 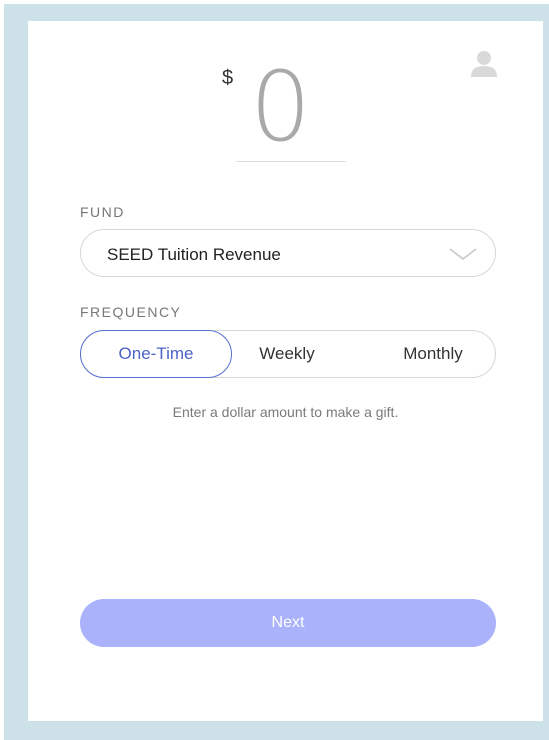 I want to click on frequency-selector: One-Time Weekly Monthly, so click(x=288, y=354).